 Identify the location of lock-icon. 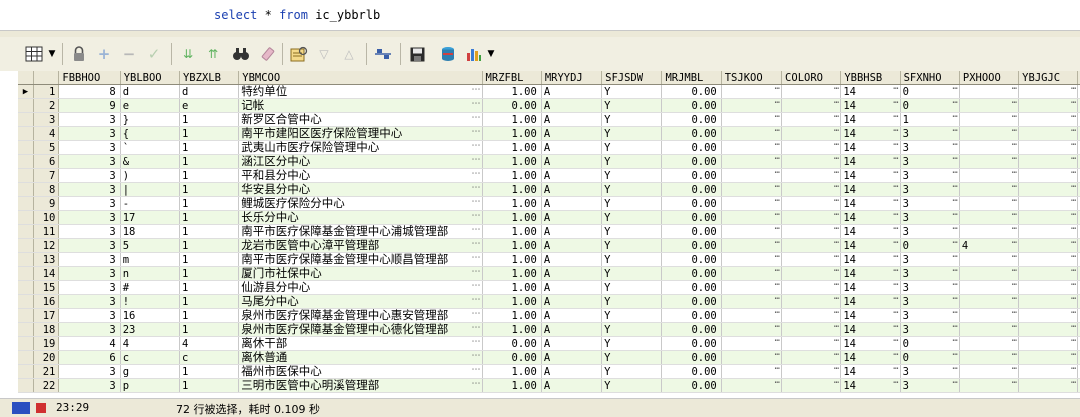
(79, 54).